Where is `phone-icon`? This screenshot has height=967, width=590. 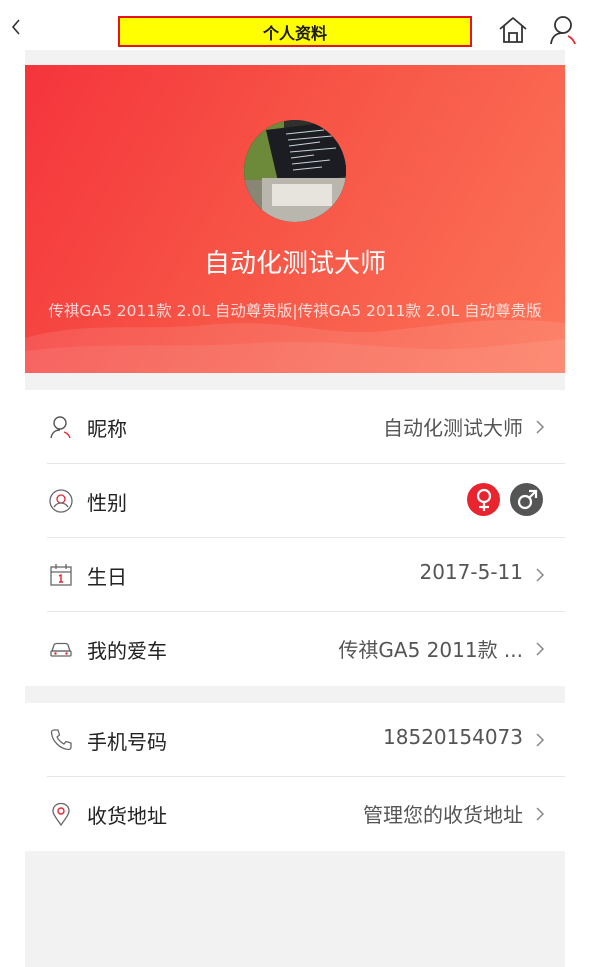 phone-icon is located at coordinates (61, 740).